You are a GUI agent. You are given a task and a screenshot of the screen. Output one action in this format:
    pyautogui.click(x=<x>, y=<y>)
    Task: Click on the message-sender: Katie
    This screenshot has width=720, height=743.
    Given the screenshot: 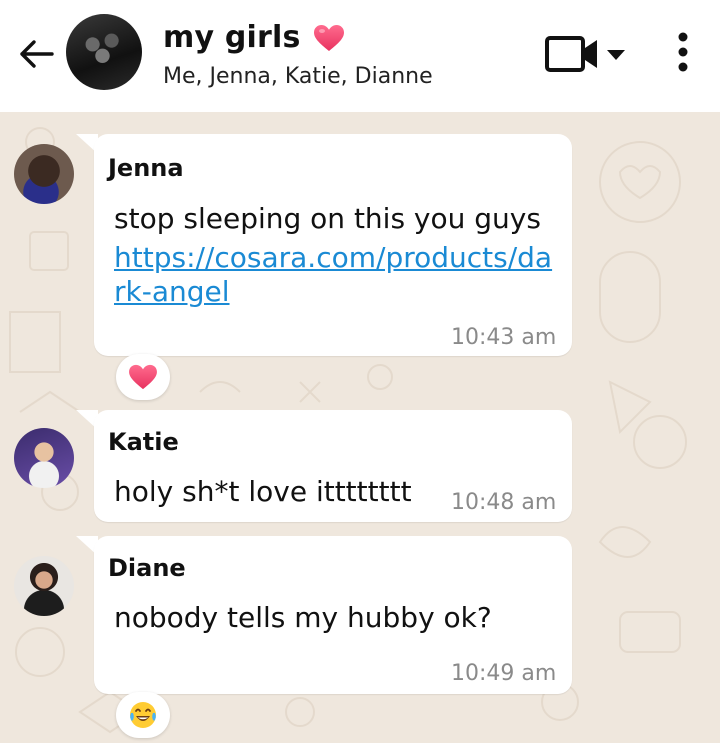 What is the action you would take?
    pyautogui.click(x=143, y=442)
    